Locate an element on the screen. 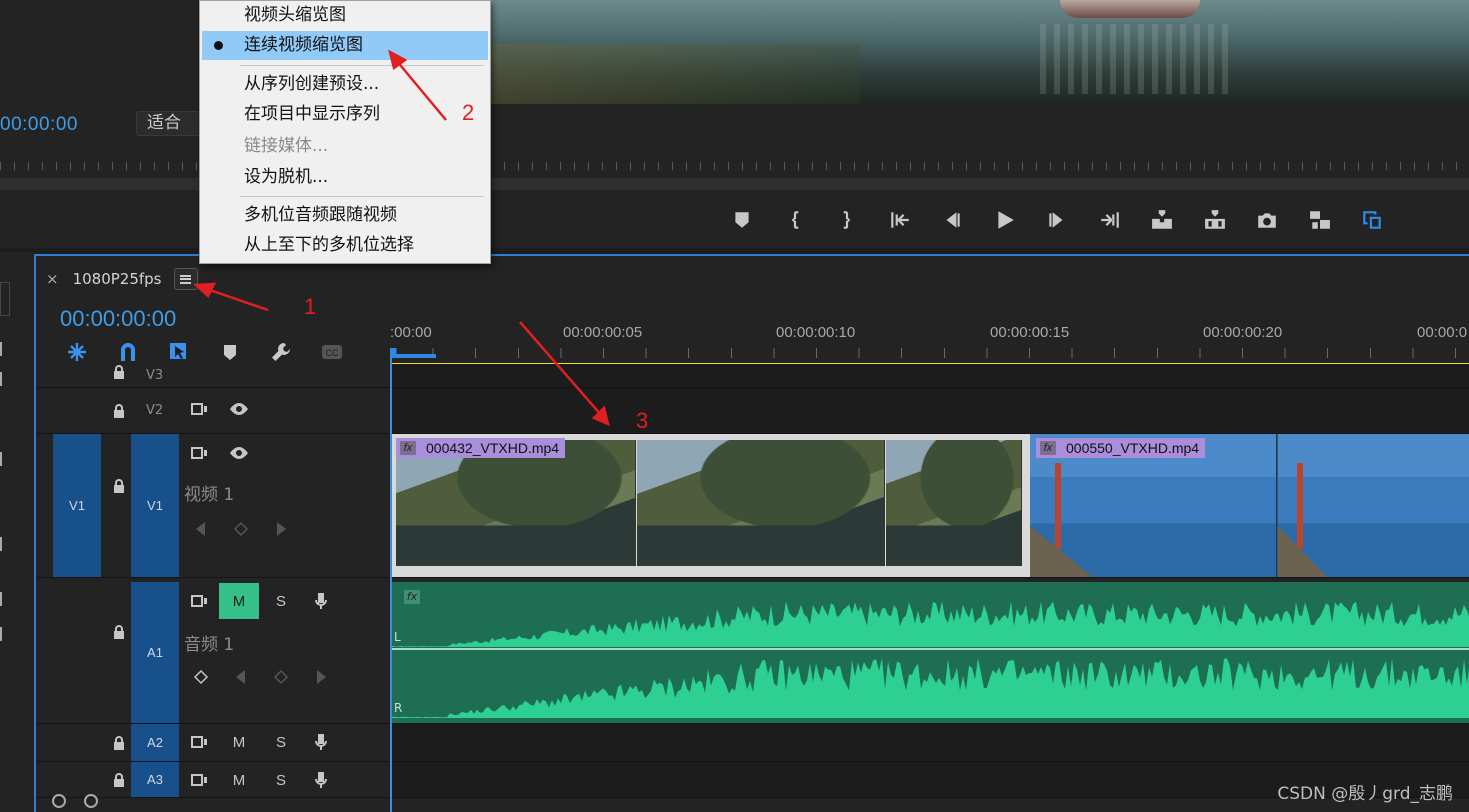 The height and width of the screenshot is (812, 1469). timeline-timecode: 00:00:00:00 is located at coordinates (118, 319).